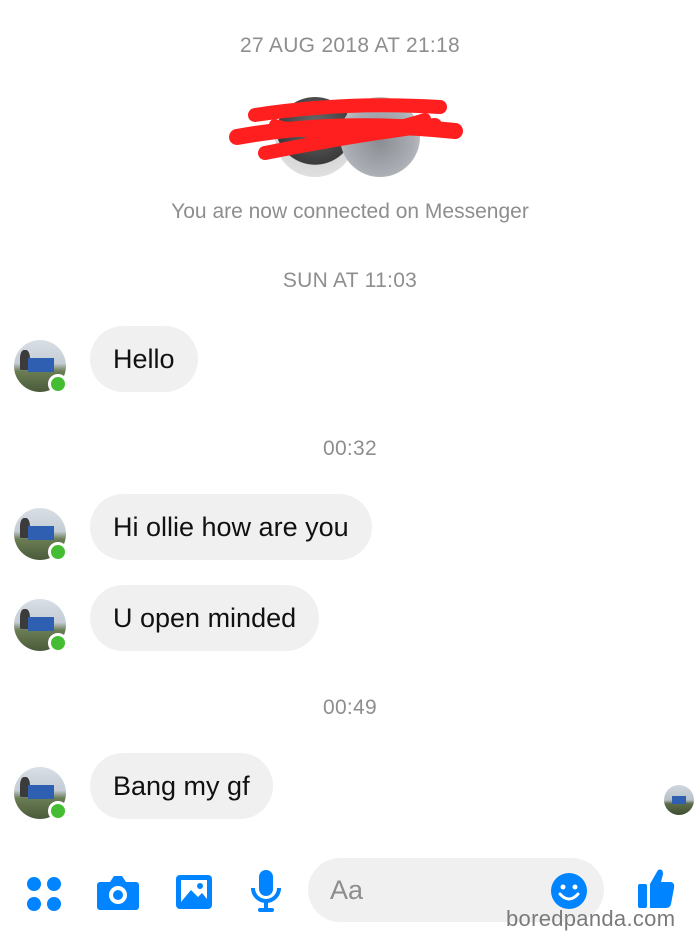 The image size is (700, 940). I want to click on connected-notice: You are now connected on Messenger, so click(350, 211).